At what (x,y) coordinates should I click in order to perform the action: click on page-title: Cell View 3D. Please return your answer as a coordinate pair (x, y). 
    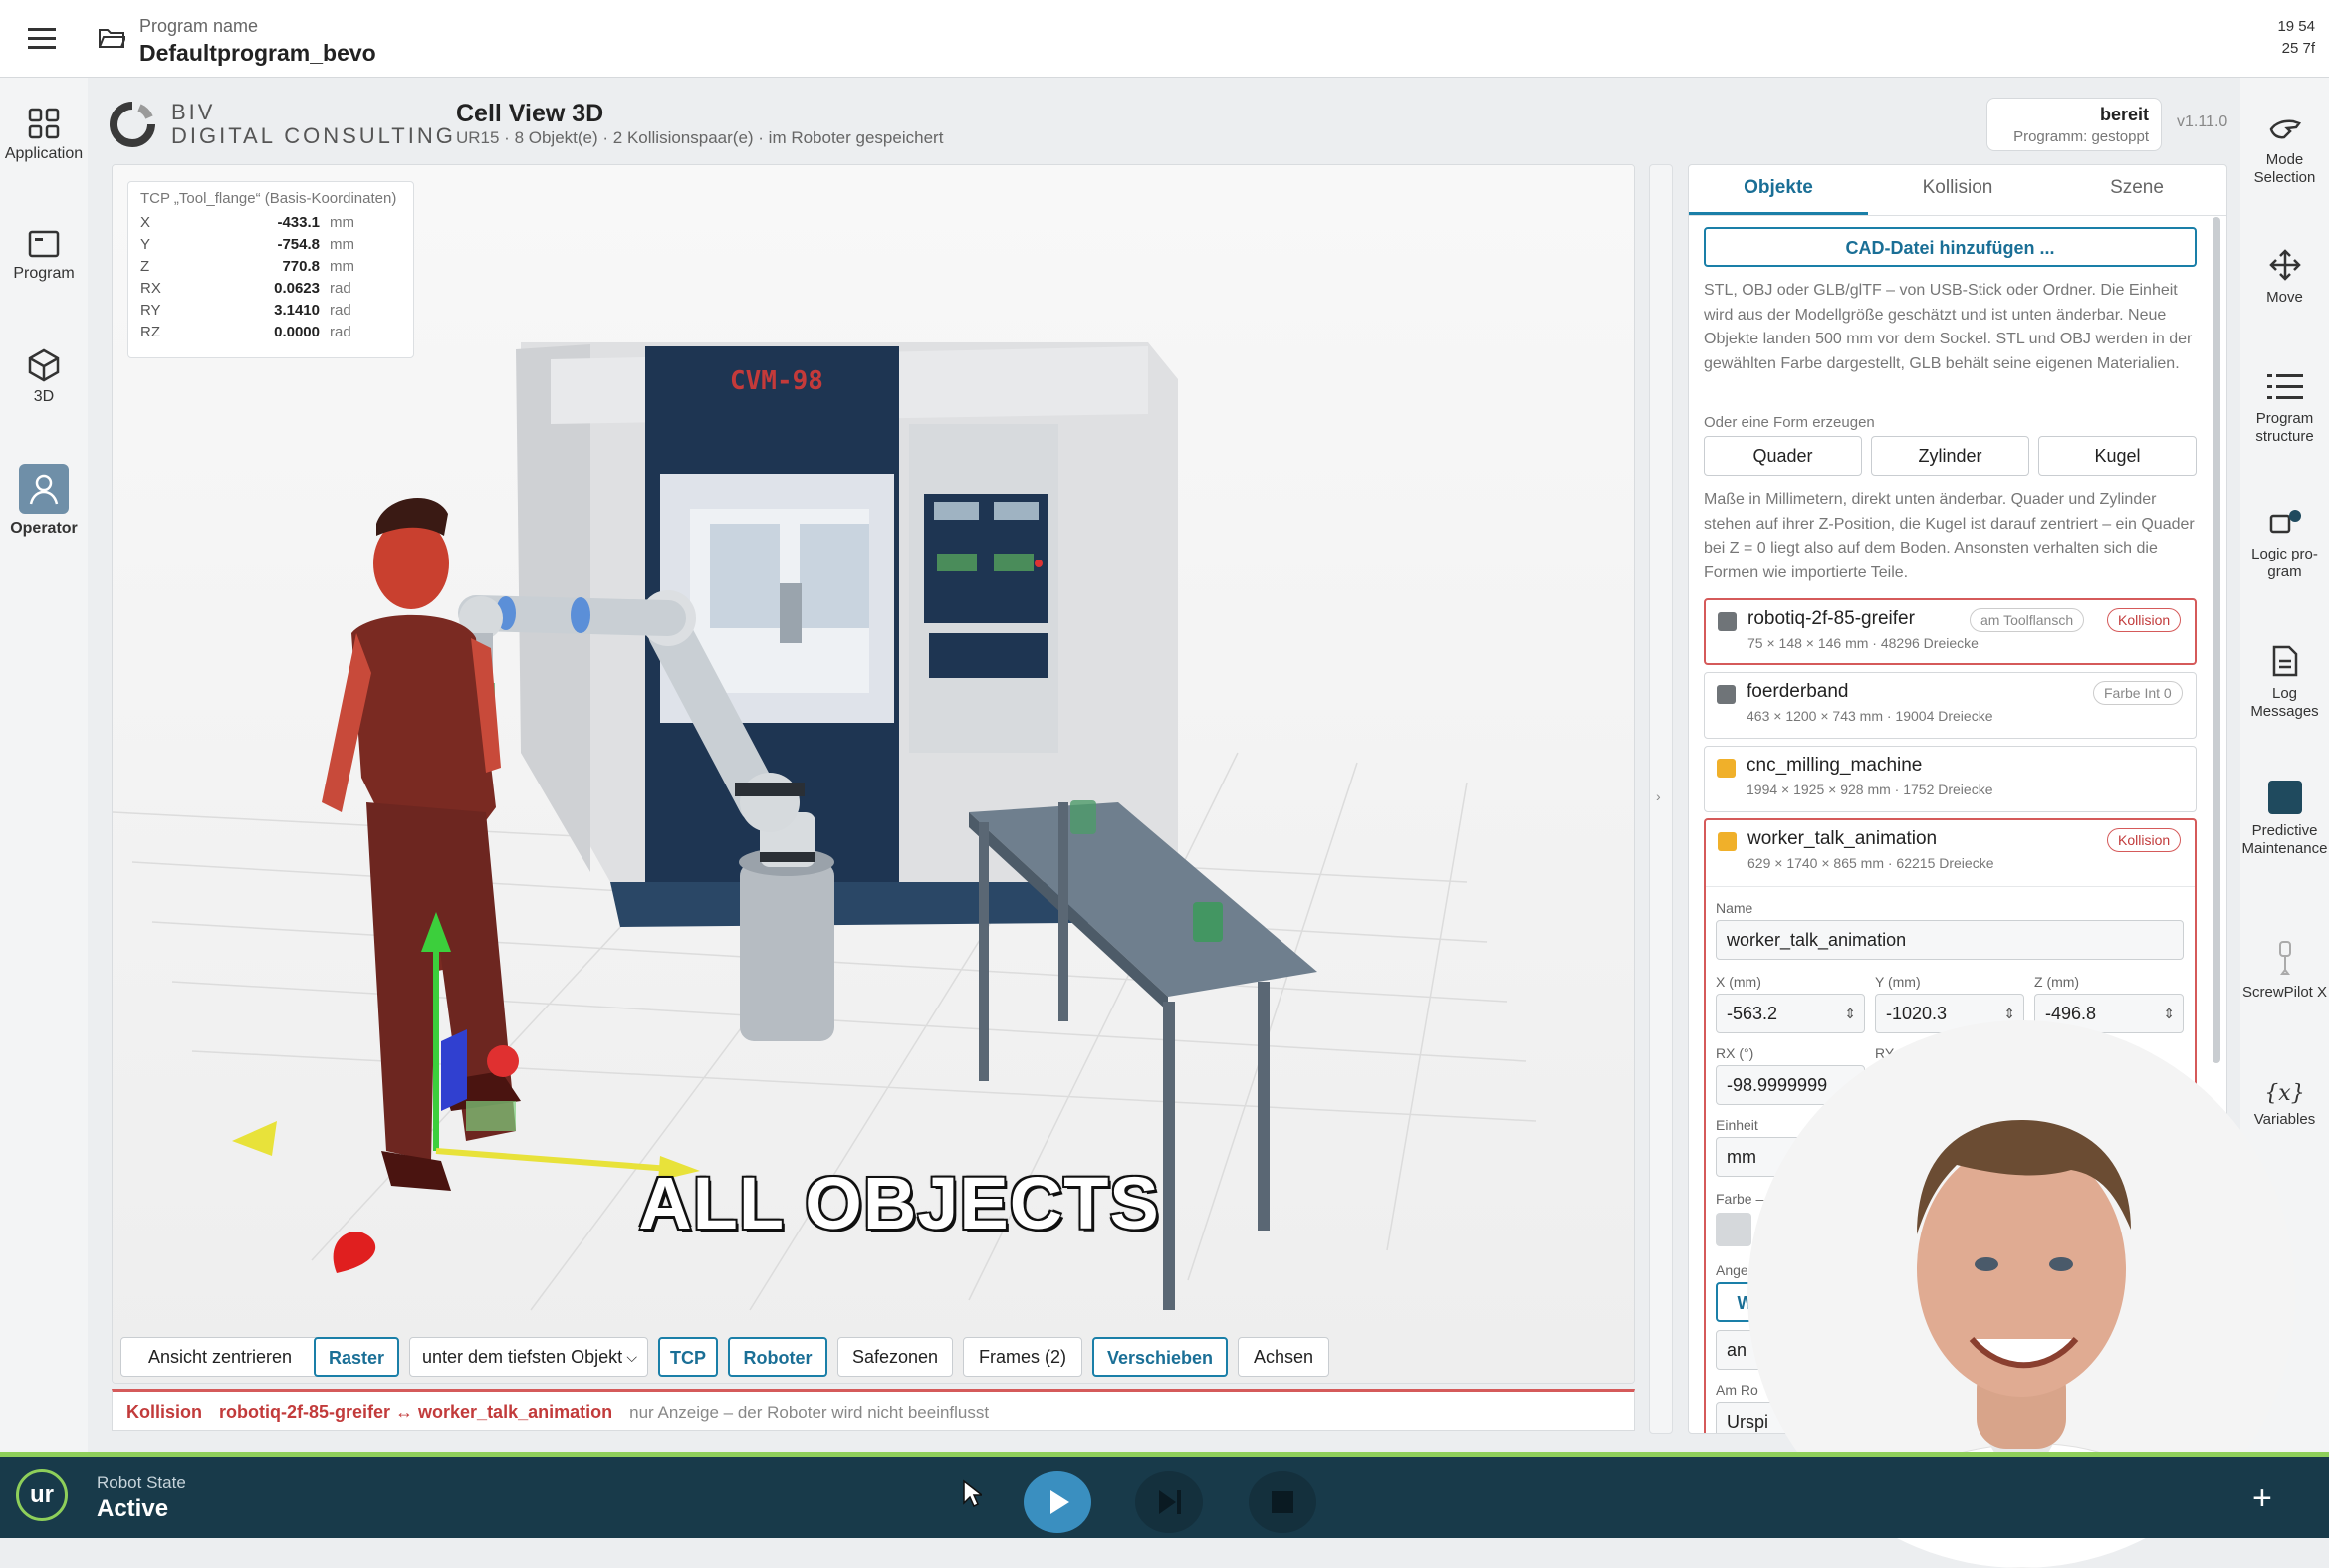
    Looking at the image, I should click on (530, 114).